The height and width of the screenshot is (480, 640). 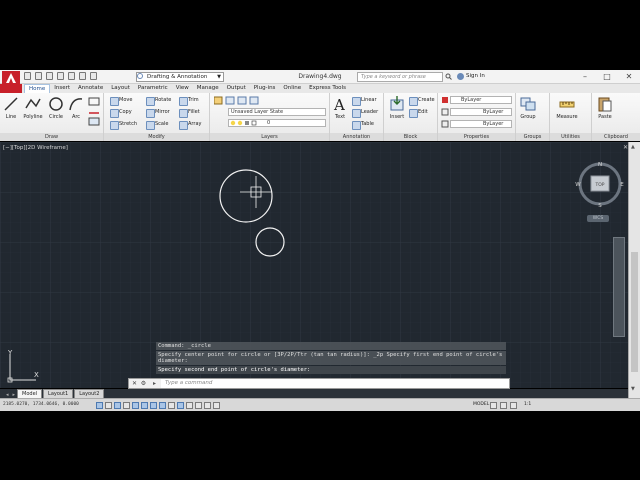 I want to click on measure-tool: Measure, so click(x=567, y=108).